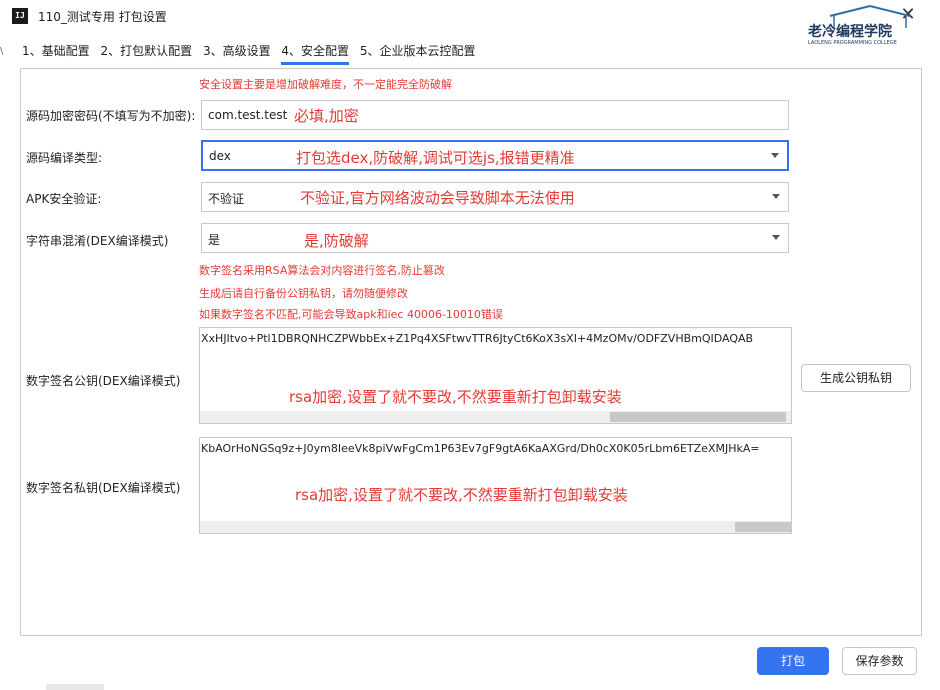 This screenshot has height=690, width=940. I want to click on generate-keys-button: 生成公钥私钥, so click(856, 378).